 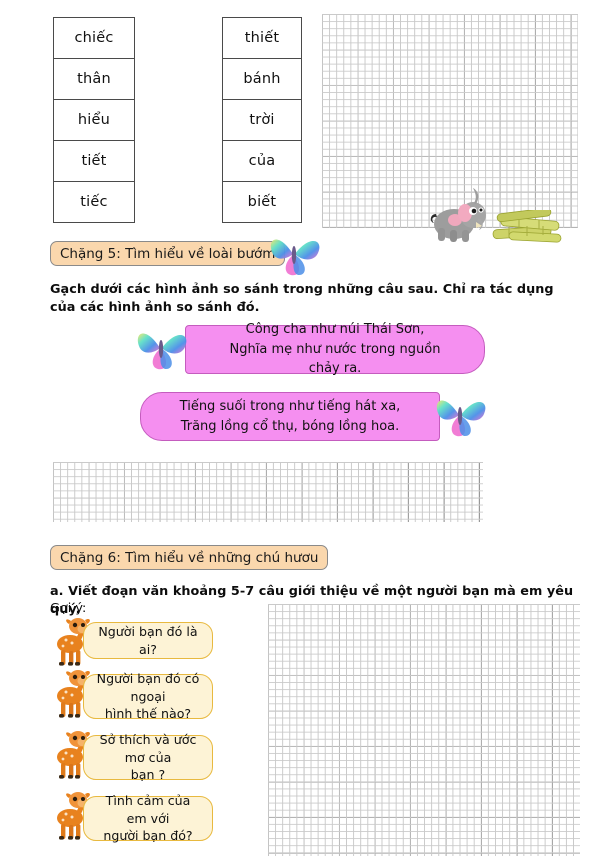 I want to click on poem-1-line-1: Công cha như núi Thái Sơn,, so click(x=335, y=330).